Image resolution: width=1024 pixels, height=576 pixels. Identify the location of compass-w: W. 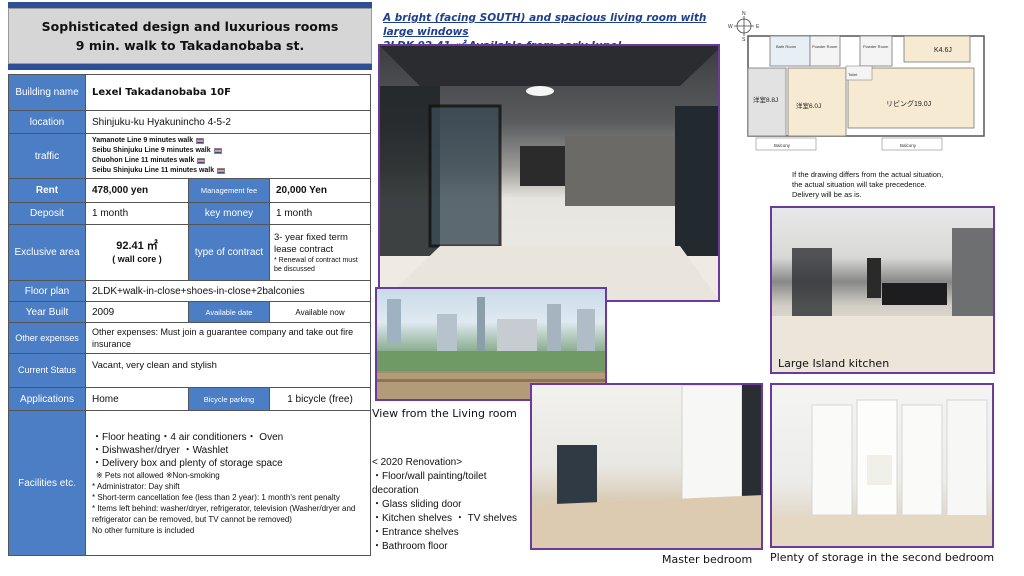
(730, 27).